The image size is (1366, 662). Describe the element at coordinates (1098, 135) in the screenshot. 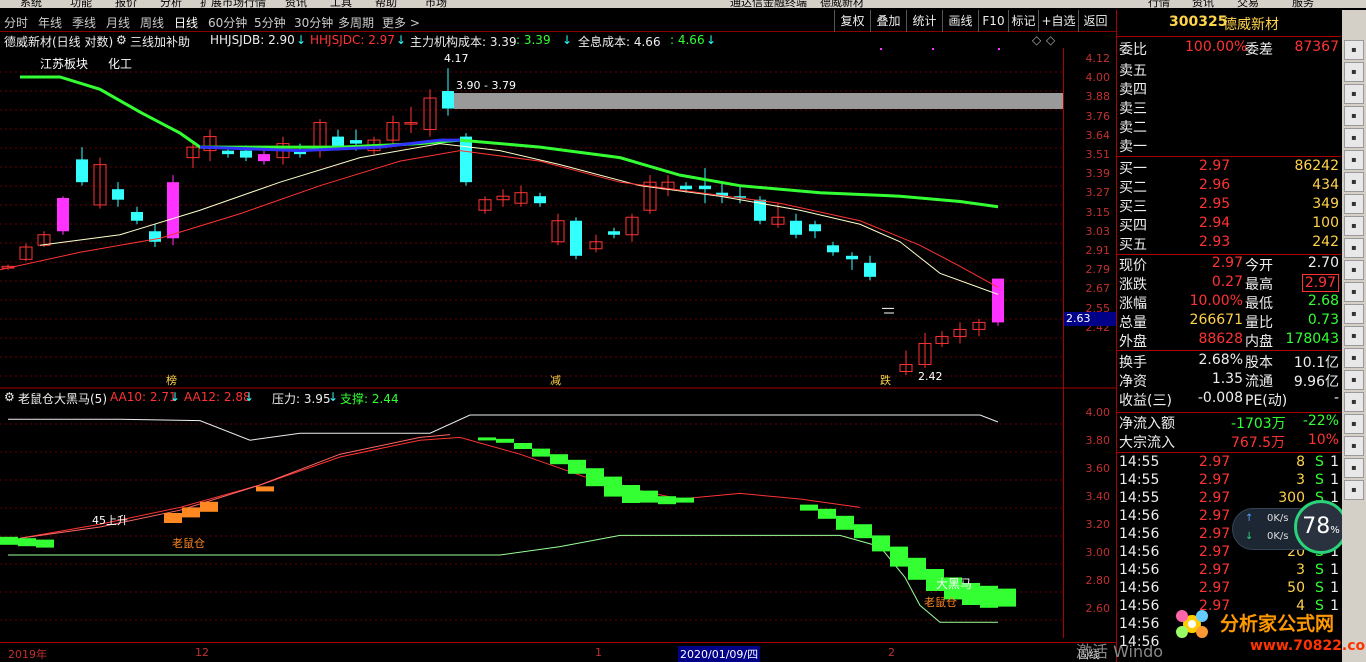

I see `axis-tick-label: 3.64` at that location.